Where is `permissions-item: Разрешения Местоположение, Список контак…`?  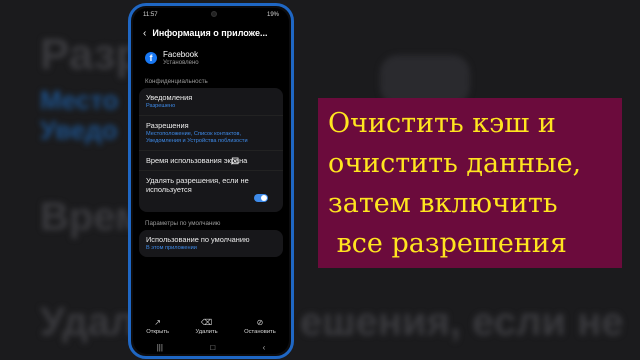 permissions-item: Разрешения Местоположение, Список контак… is located at coordinates (211, 133).